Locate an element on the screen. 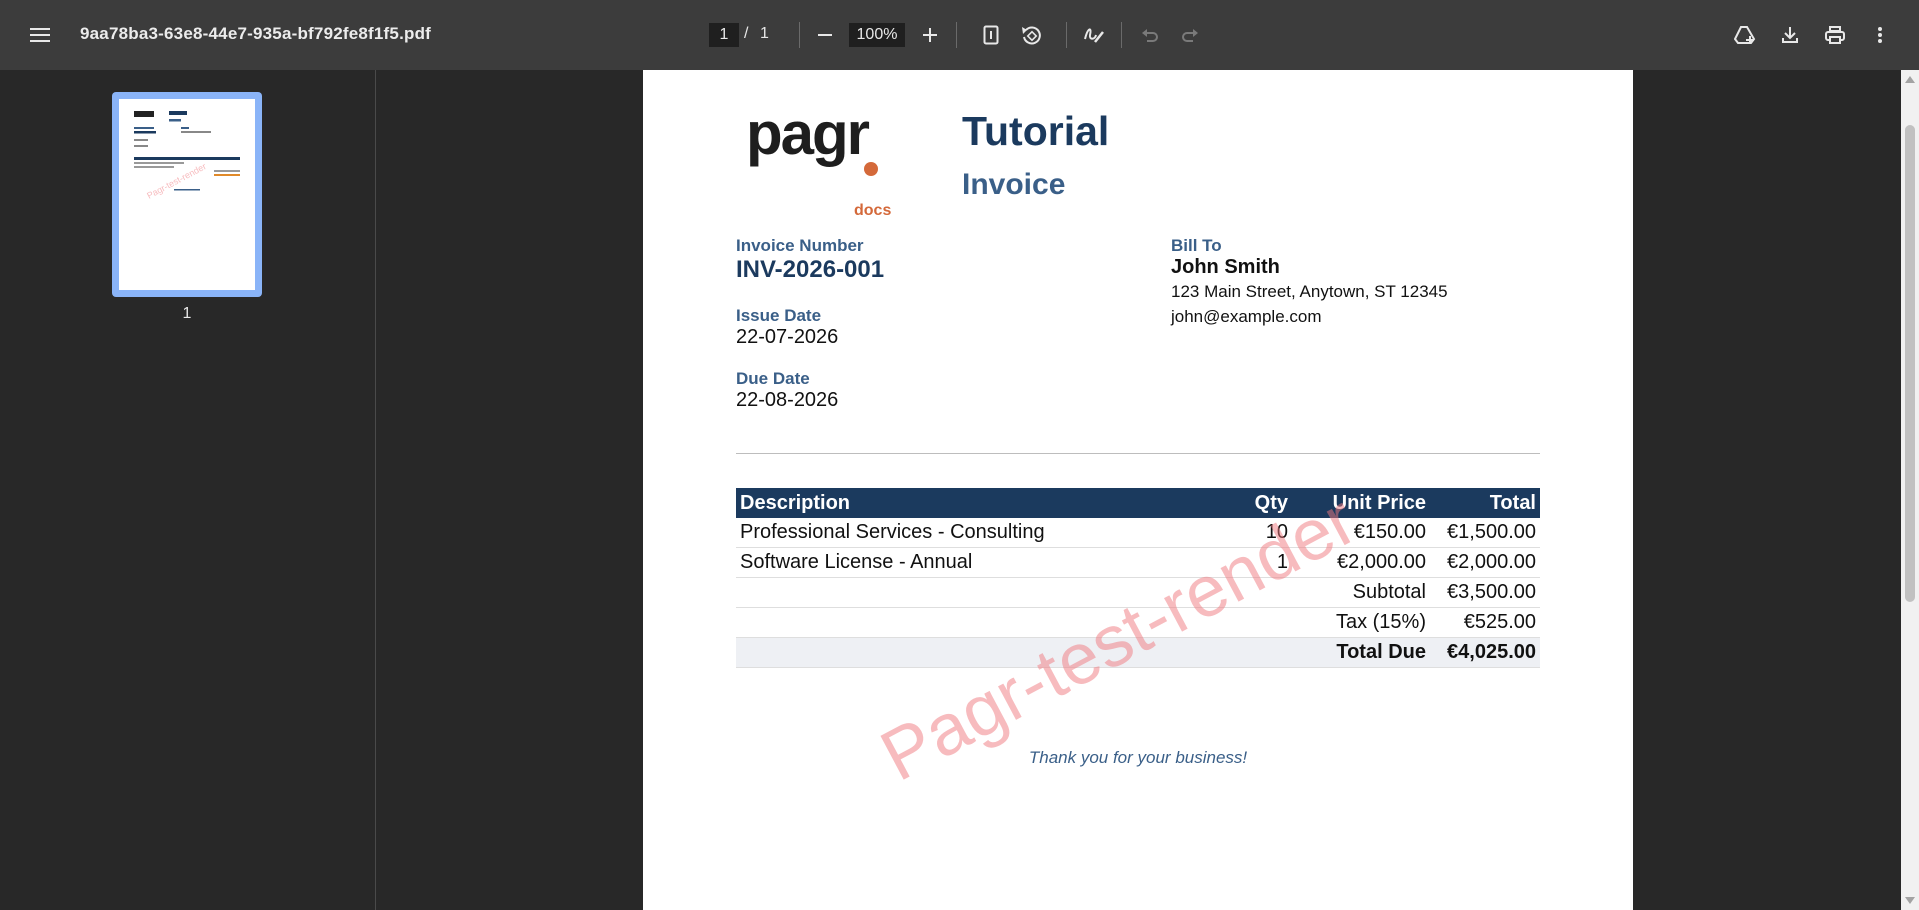  bill-to-name: John Smith is located at coordinates (1225, 267).